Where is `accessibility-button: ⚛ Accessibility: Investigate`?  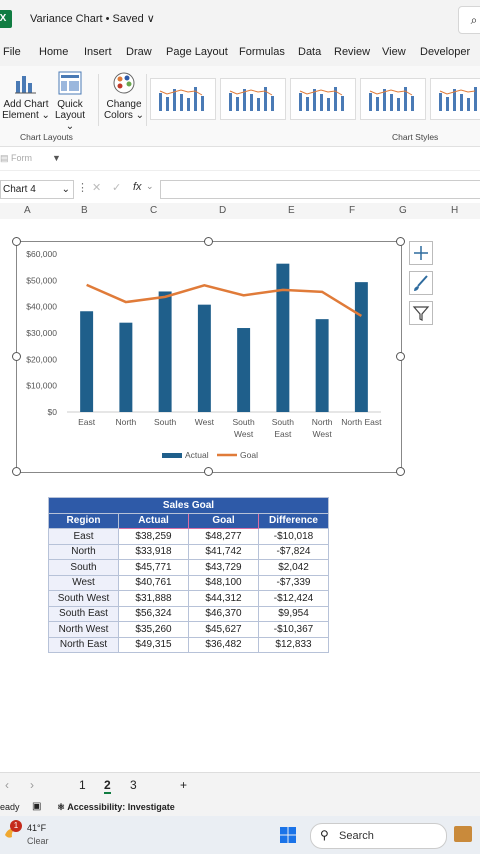
accessibility-button: ⚛ Accessibility: Investigate is located at coordinates (116, 807).